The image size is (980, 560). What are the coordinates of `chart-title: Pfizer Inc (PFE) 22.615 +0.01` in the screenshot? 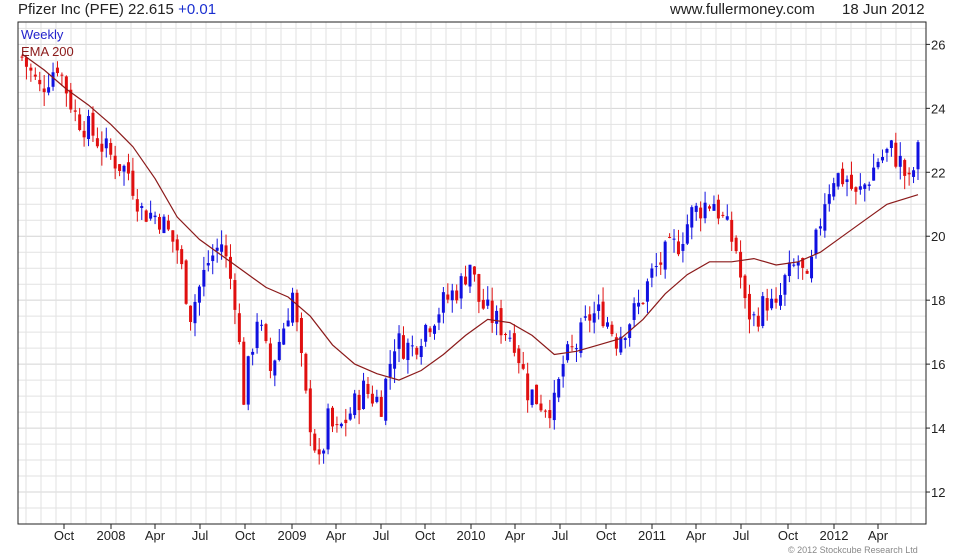 It's located at (117, 9).